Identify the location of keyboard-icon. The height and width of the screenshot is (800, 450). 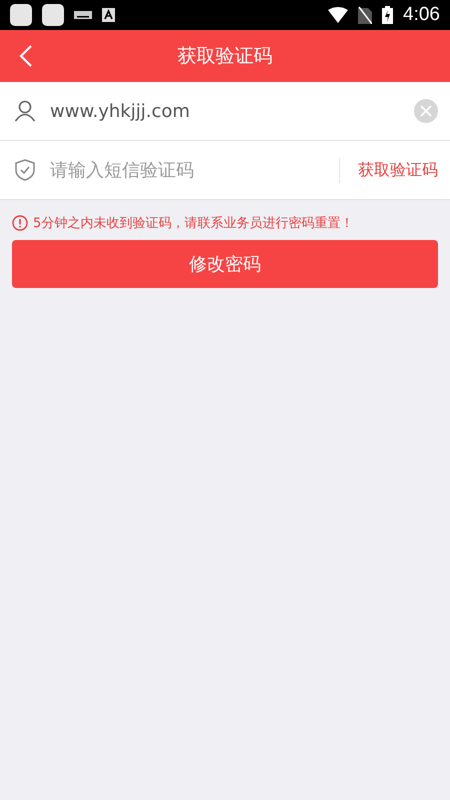
(83, 15).